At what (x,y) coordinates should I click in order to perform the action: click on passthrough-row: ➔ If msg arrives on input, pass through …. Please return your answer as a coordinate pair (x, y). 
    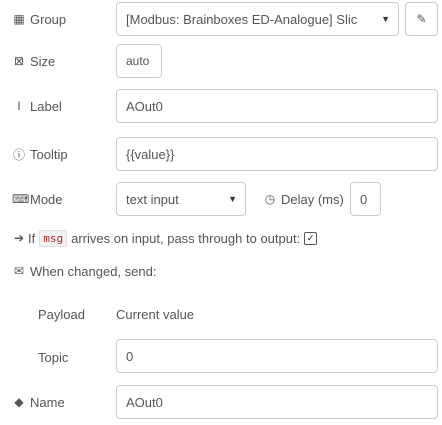
    Looking at the image, I should click on (165, 238).